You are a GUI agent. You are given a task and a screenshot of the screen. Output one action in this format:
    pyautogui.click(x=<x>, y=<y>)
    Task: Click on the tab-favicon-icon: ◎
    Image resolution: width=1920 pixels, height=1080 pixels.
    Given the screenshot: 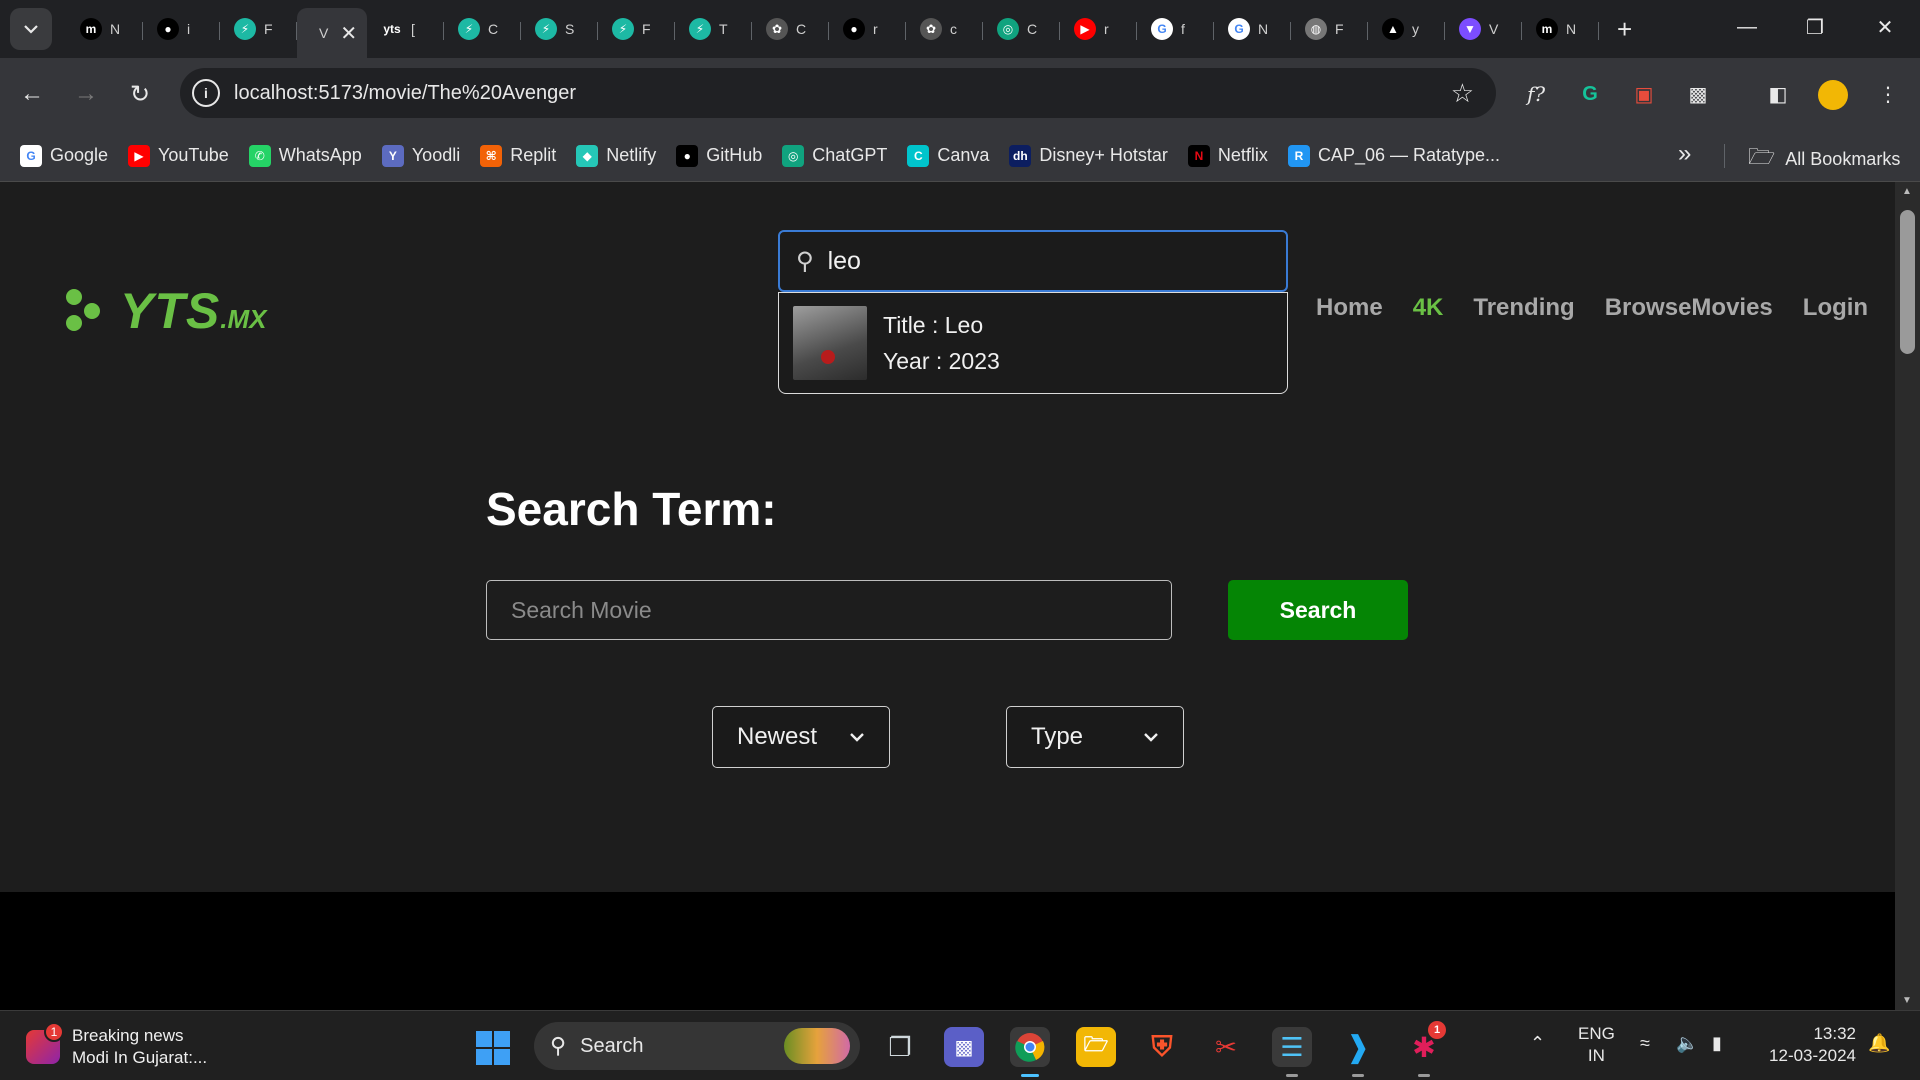 What is the action you would take?
    pyautogui.click(x=1008, y=29)
    